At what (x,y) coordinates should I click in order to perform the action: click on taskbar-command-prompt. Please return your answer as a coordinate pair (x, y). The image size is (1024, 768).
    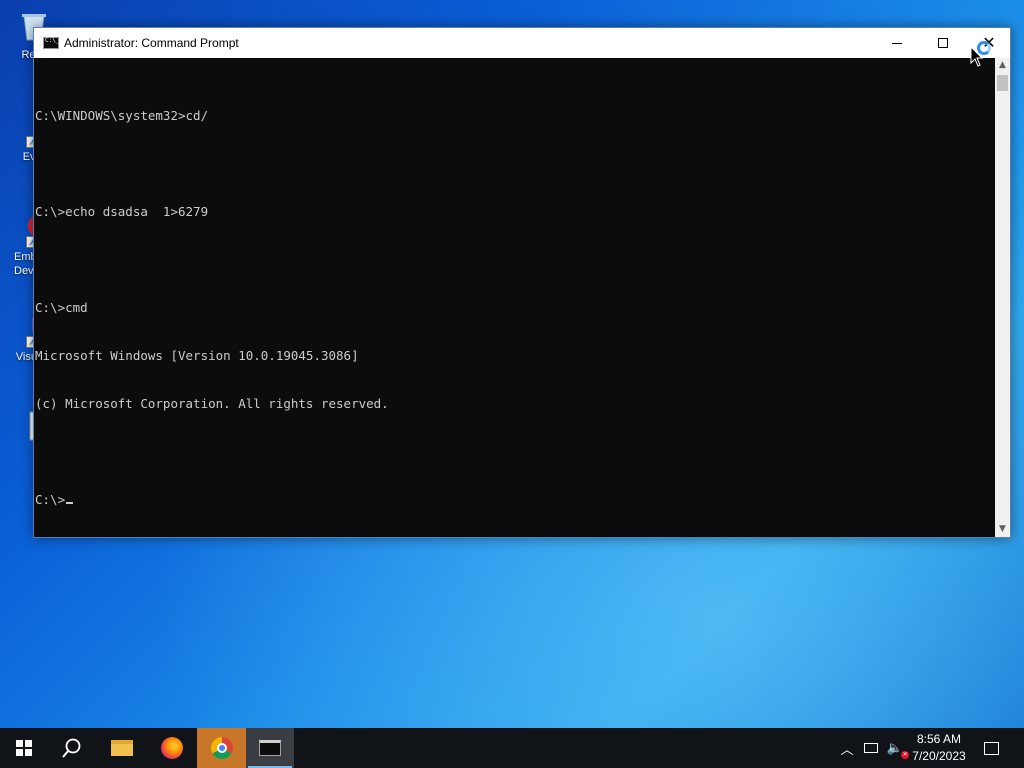
    Looking at the image, I should click on (270, 748).